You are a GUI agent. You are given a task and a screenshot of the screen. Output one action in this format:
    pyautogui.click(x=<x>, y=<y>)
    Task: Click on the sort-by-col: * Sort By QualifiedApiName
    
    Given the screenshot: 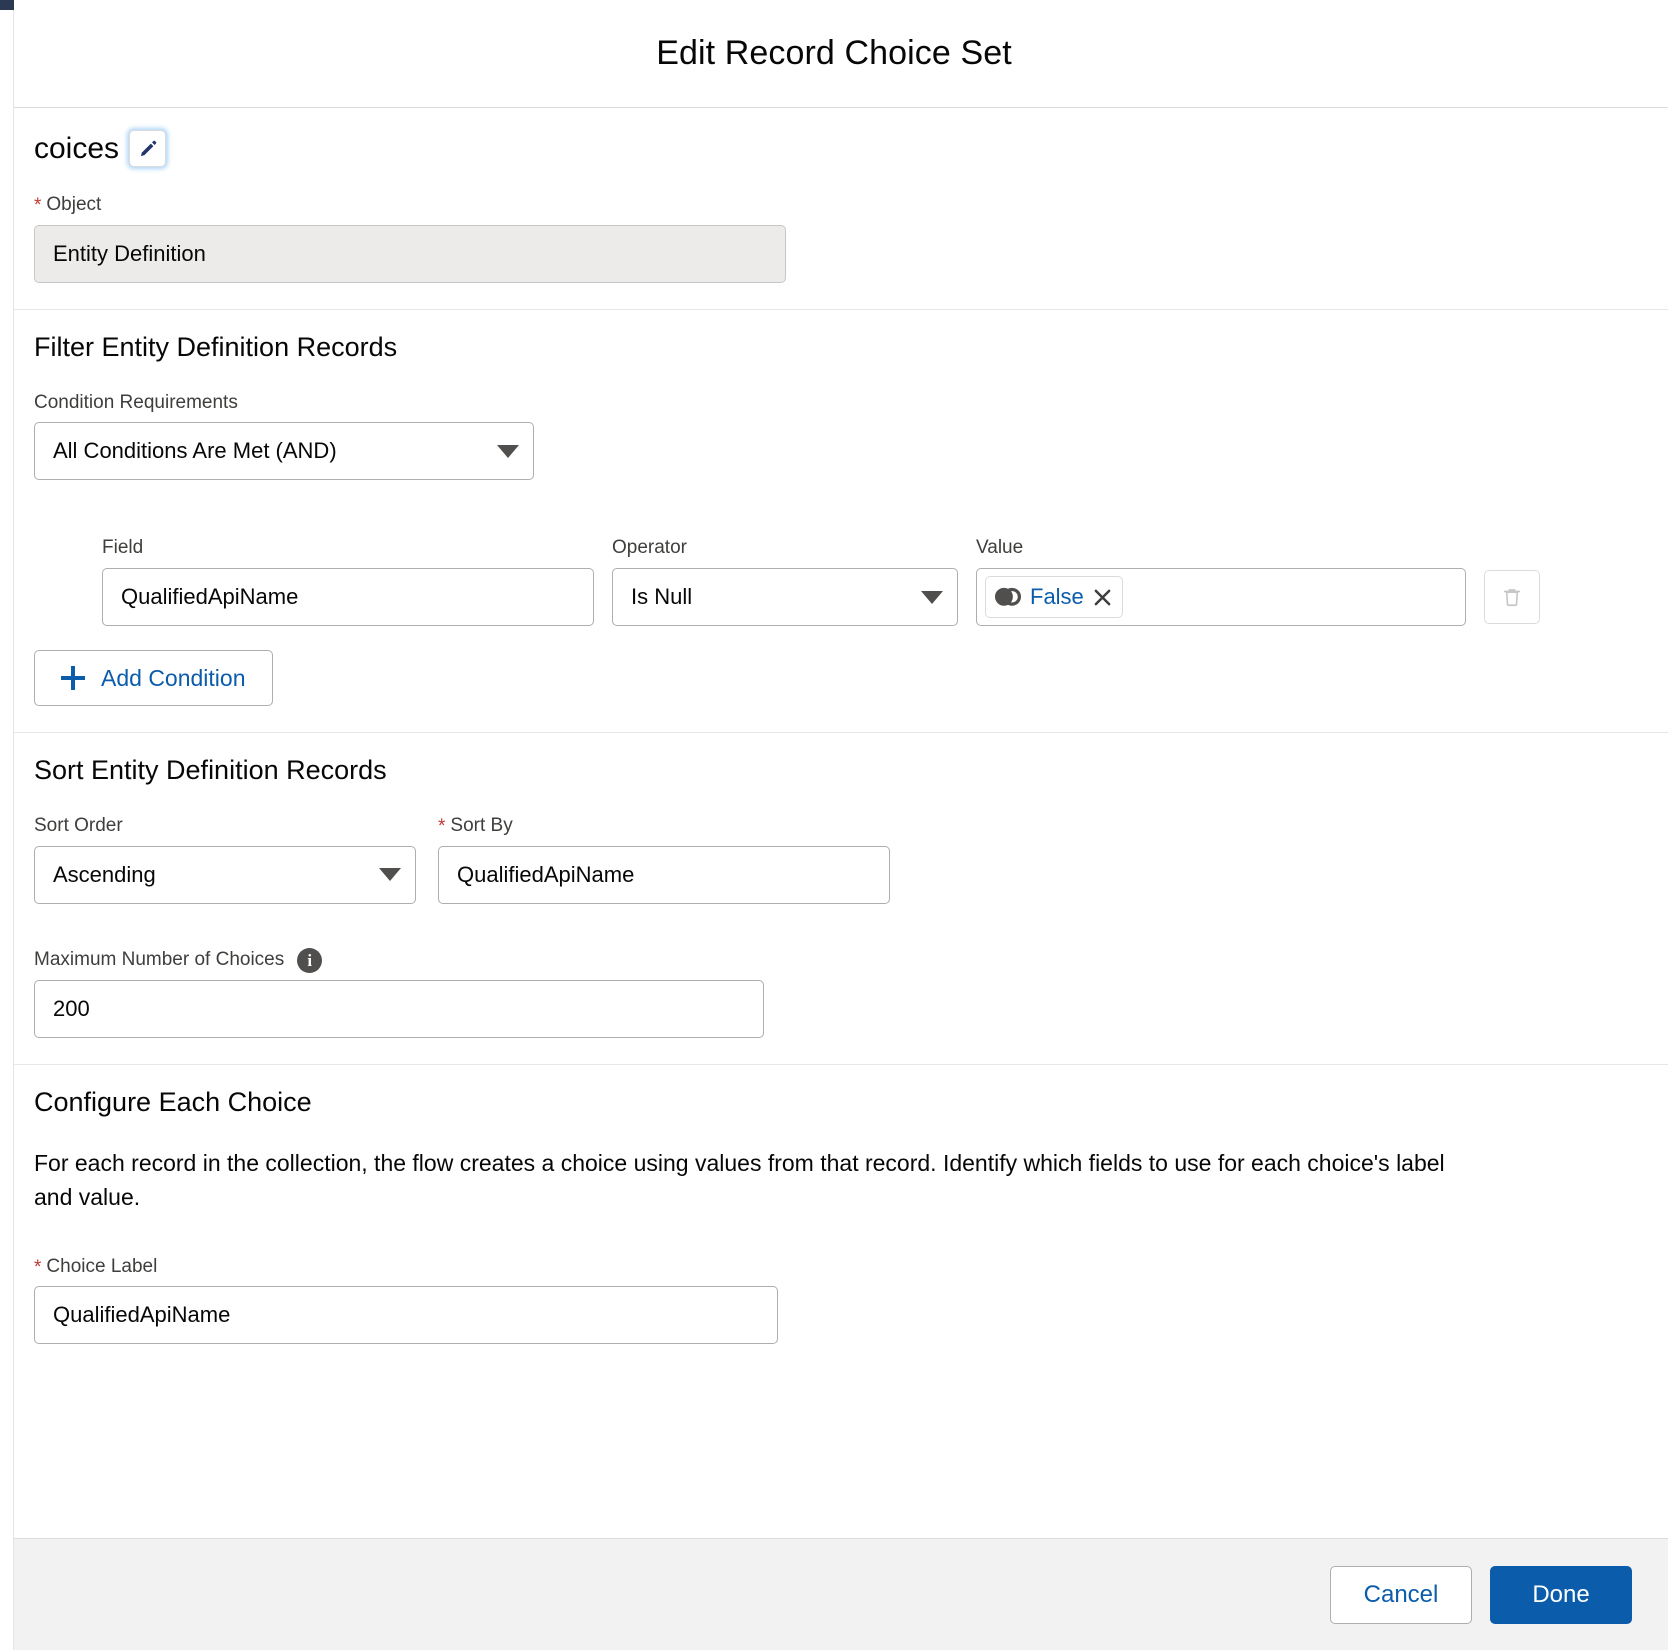 What is the action you would take?
    pyautogui.click(x=664, y=859)
    